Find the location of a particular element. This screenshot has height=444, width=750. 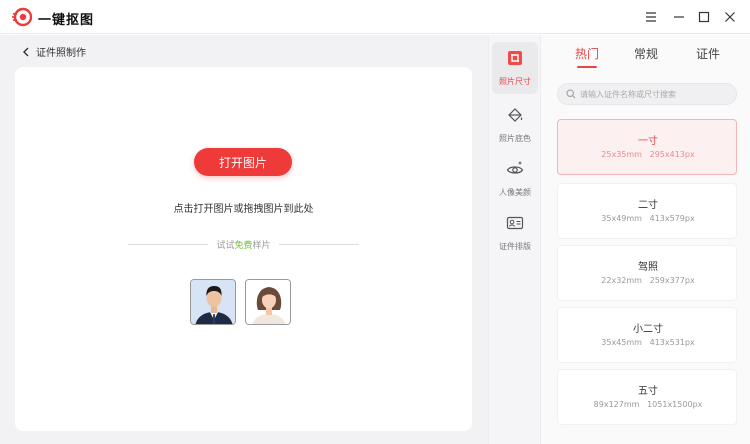

sample-divider: 试试免费样片 is located at coordinates (243, 244).